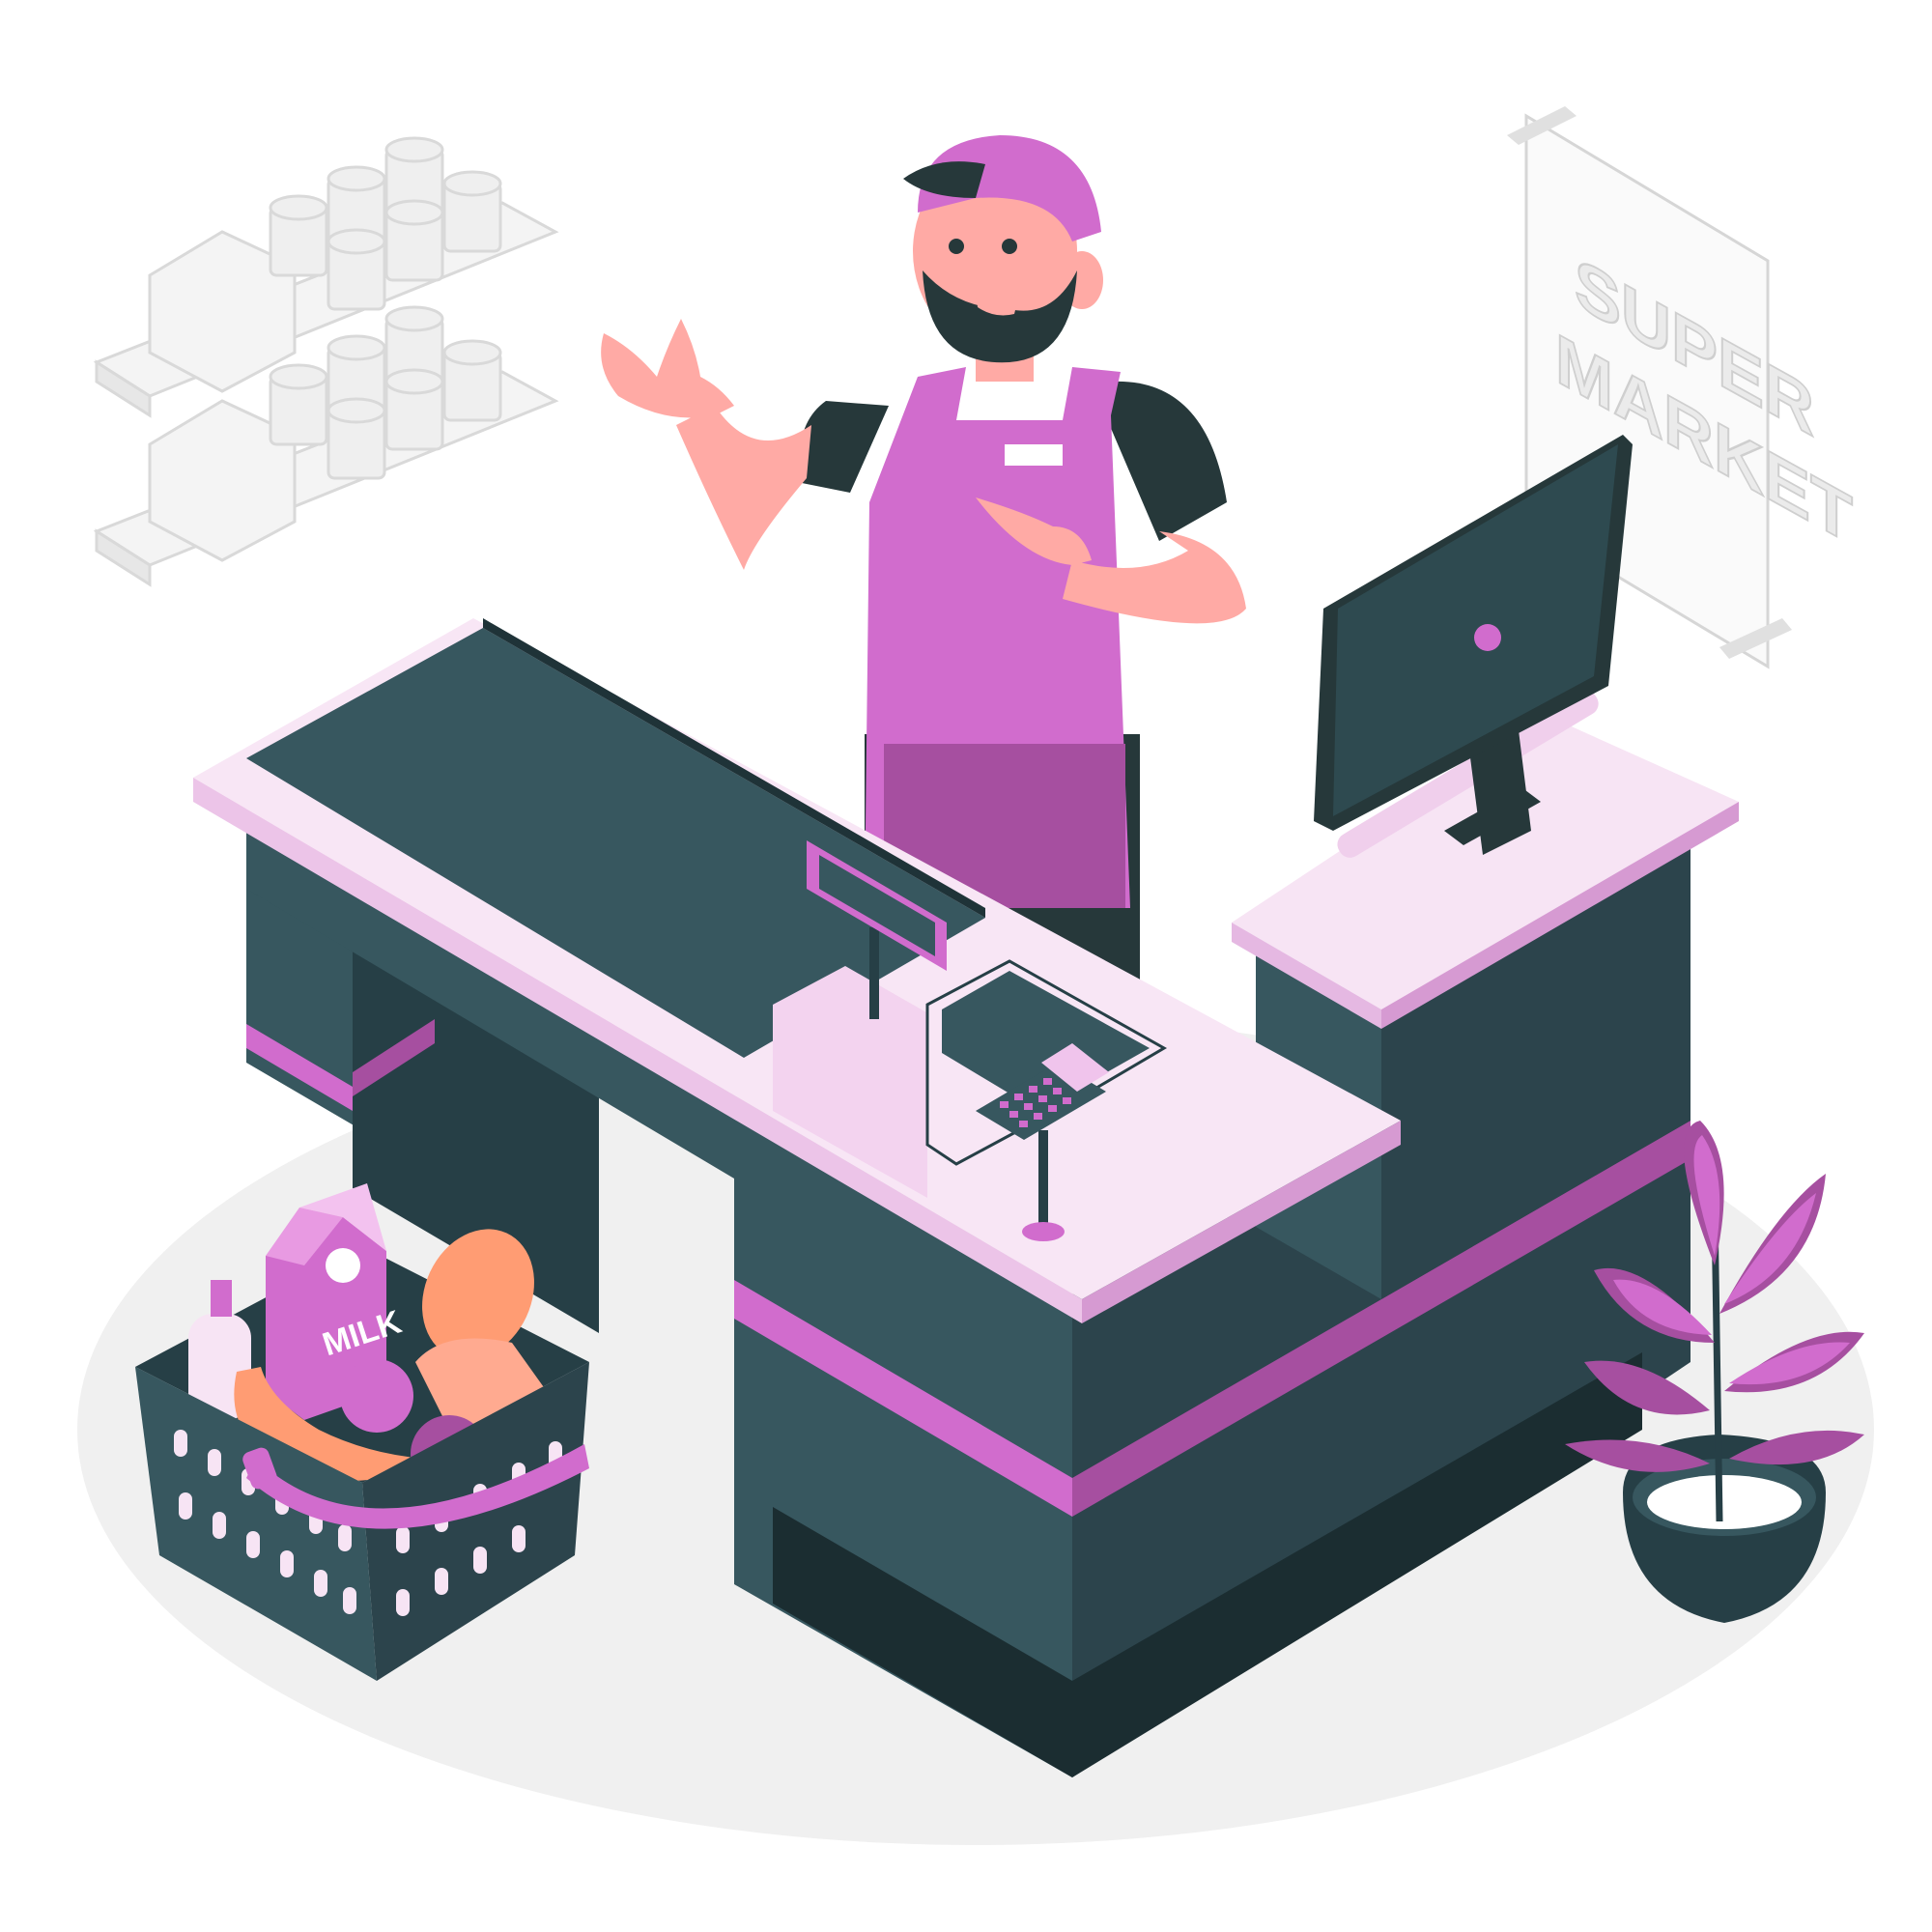 Image resolution: width=1932 pixels, height=1932 pixels. What do you see at coordinates (326, 361) in the screenshot?
I see `background-shelf` at bounding box center [326, 361].